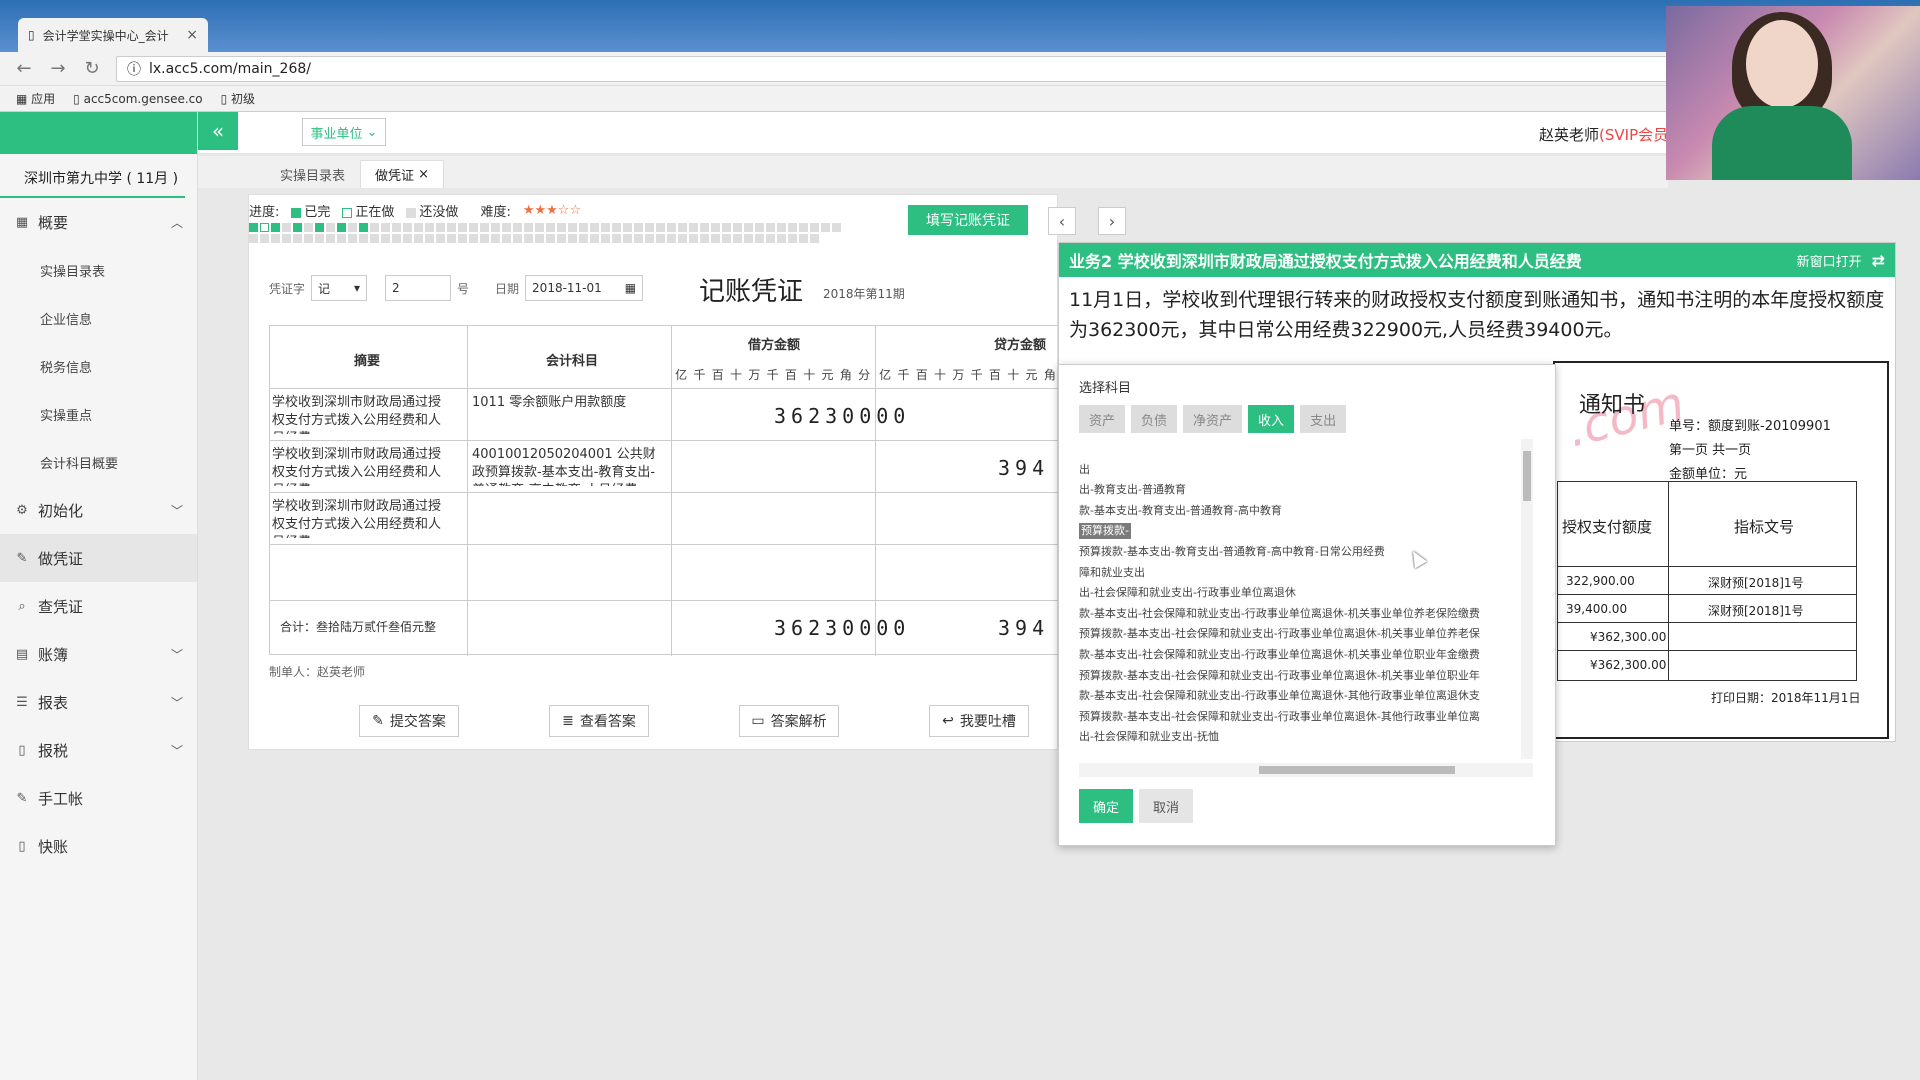 The height and width of the screenshot is (1080, 1920). I want to click on date-input: 2018-11-01 ▦, so click(584, 288).